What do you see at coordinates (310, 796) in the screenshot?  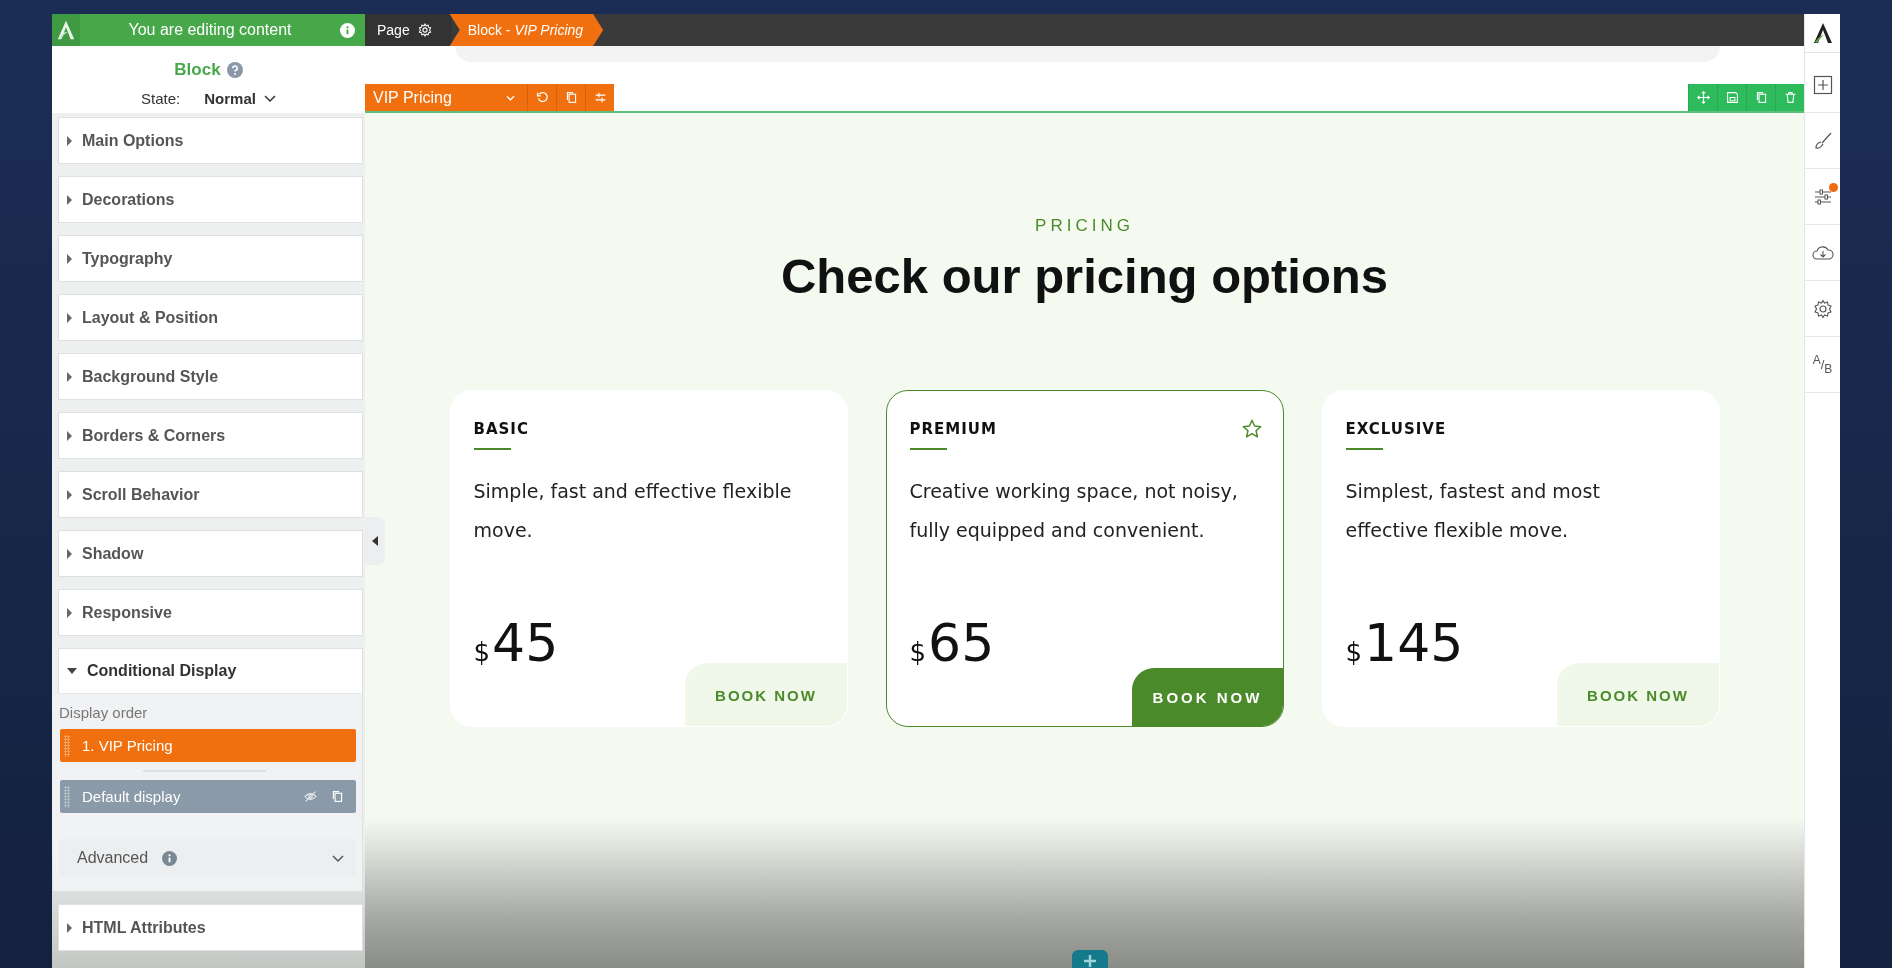 I see `eye-off-icon` at bounding box center [310, 796].